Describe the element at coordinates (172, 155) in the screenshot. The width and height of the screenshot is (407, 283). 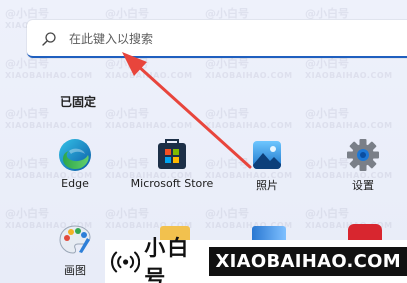
I see `store-icon` at that location.